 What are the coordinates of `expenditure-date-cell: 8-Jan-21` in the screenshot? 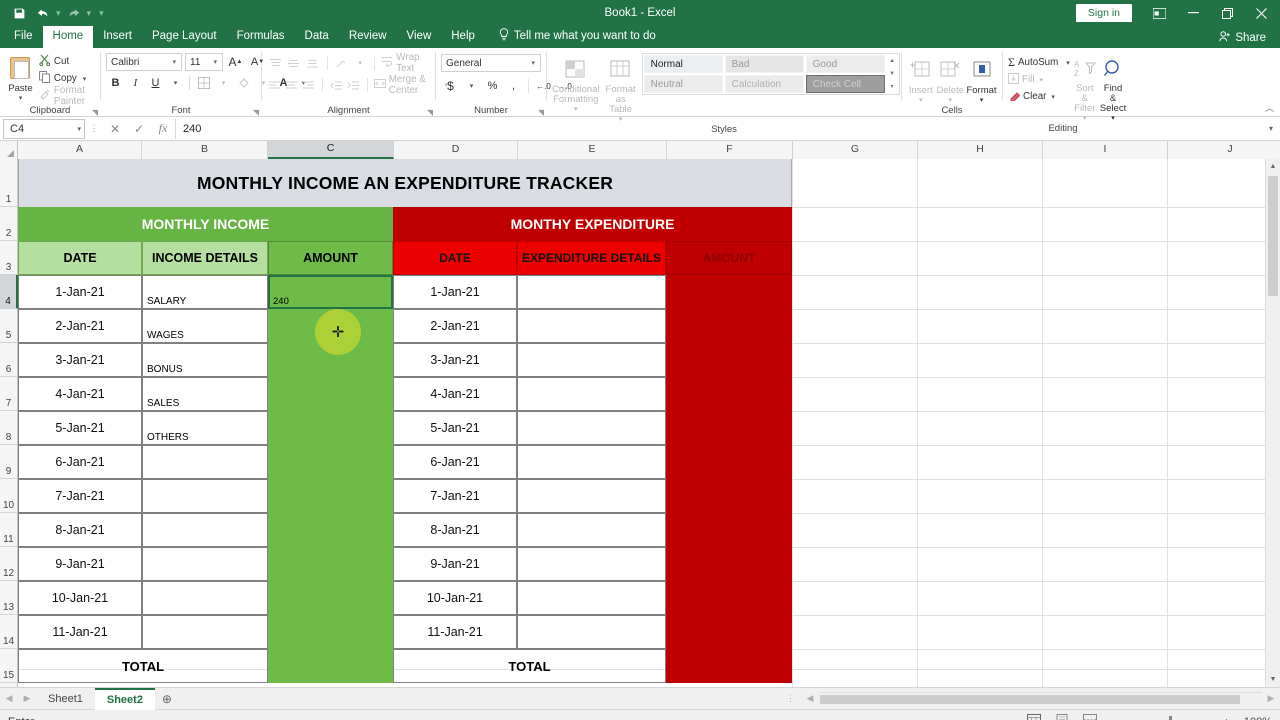 It's located at (455, 530).